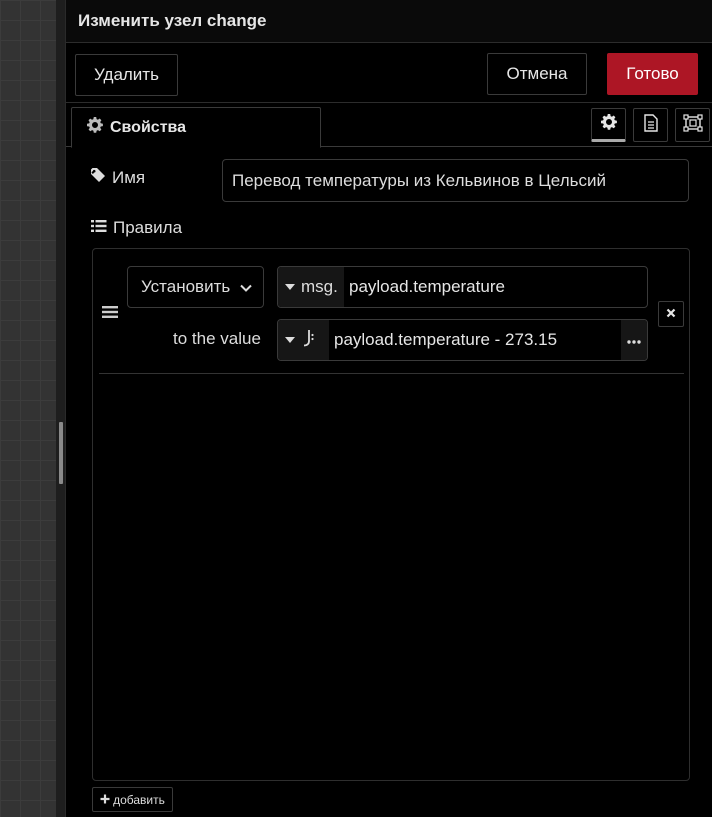 Image resolution: width=712 pixels, height=817 pixels. I want to click on expression-editor-button, so click(634, 340).